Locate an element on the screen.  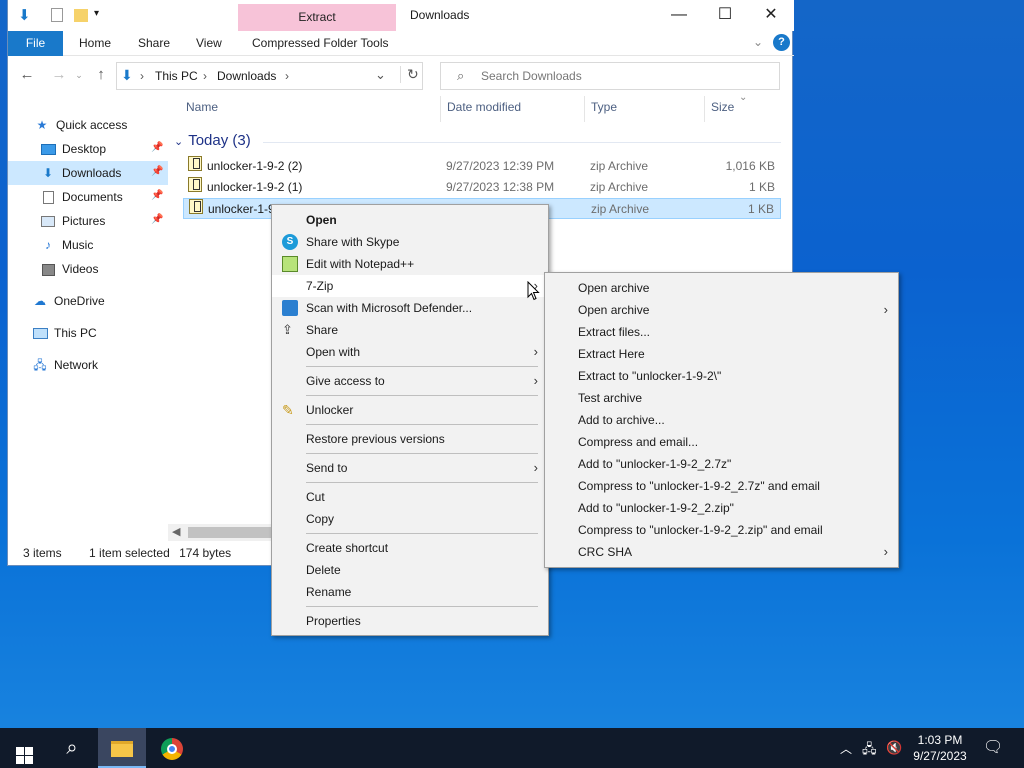
menu-item-rename: Rename is located at coordinates (410, 592).